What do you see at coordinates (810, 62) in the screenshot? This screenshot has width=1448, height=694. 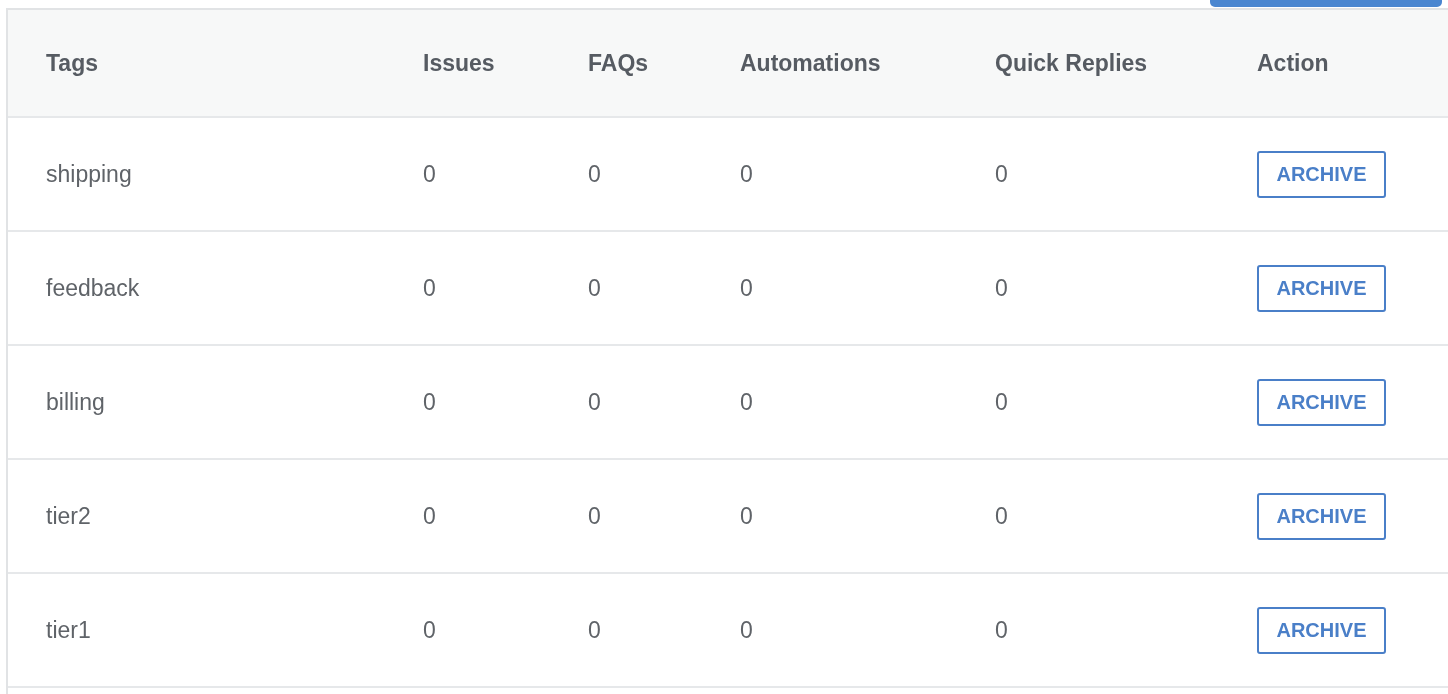 I see `column-header: Automations` at bounding box center [810, 62].